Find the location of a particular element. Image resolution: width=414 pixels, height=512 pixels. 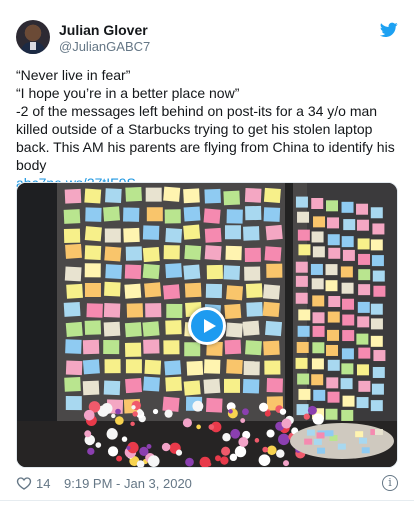

heart-icon is located at coordinates (24, 483).